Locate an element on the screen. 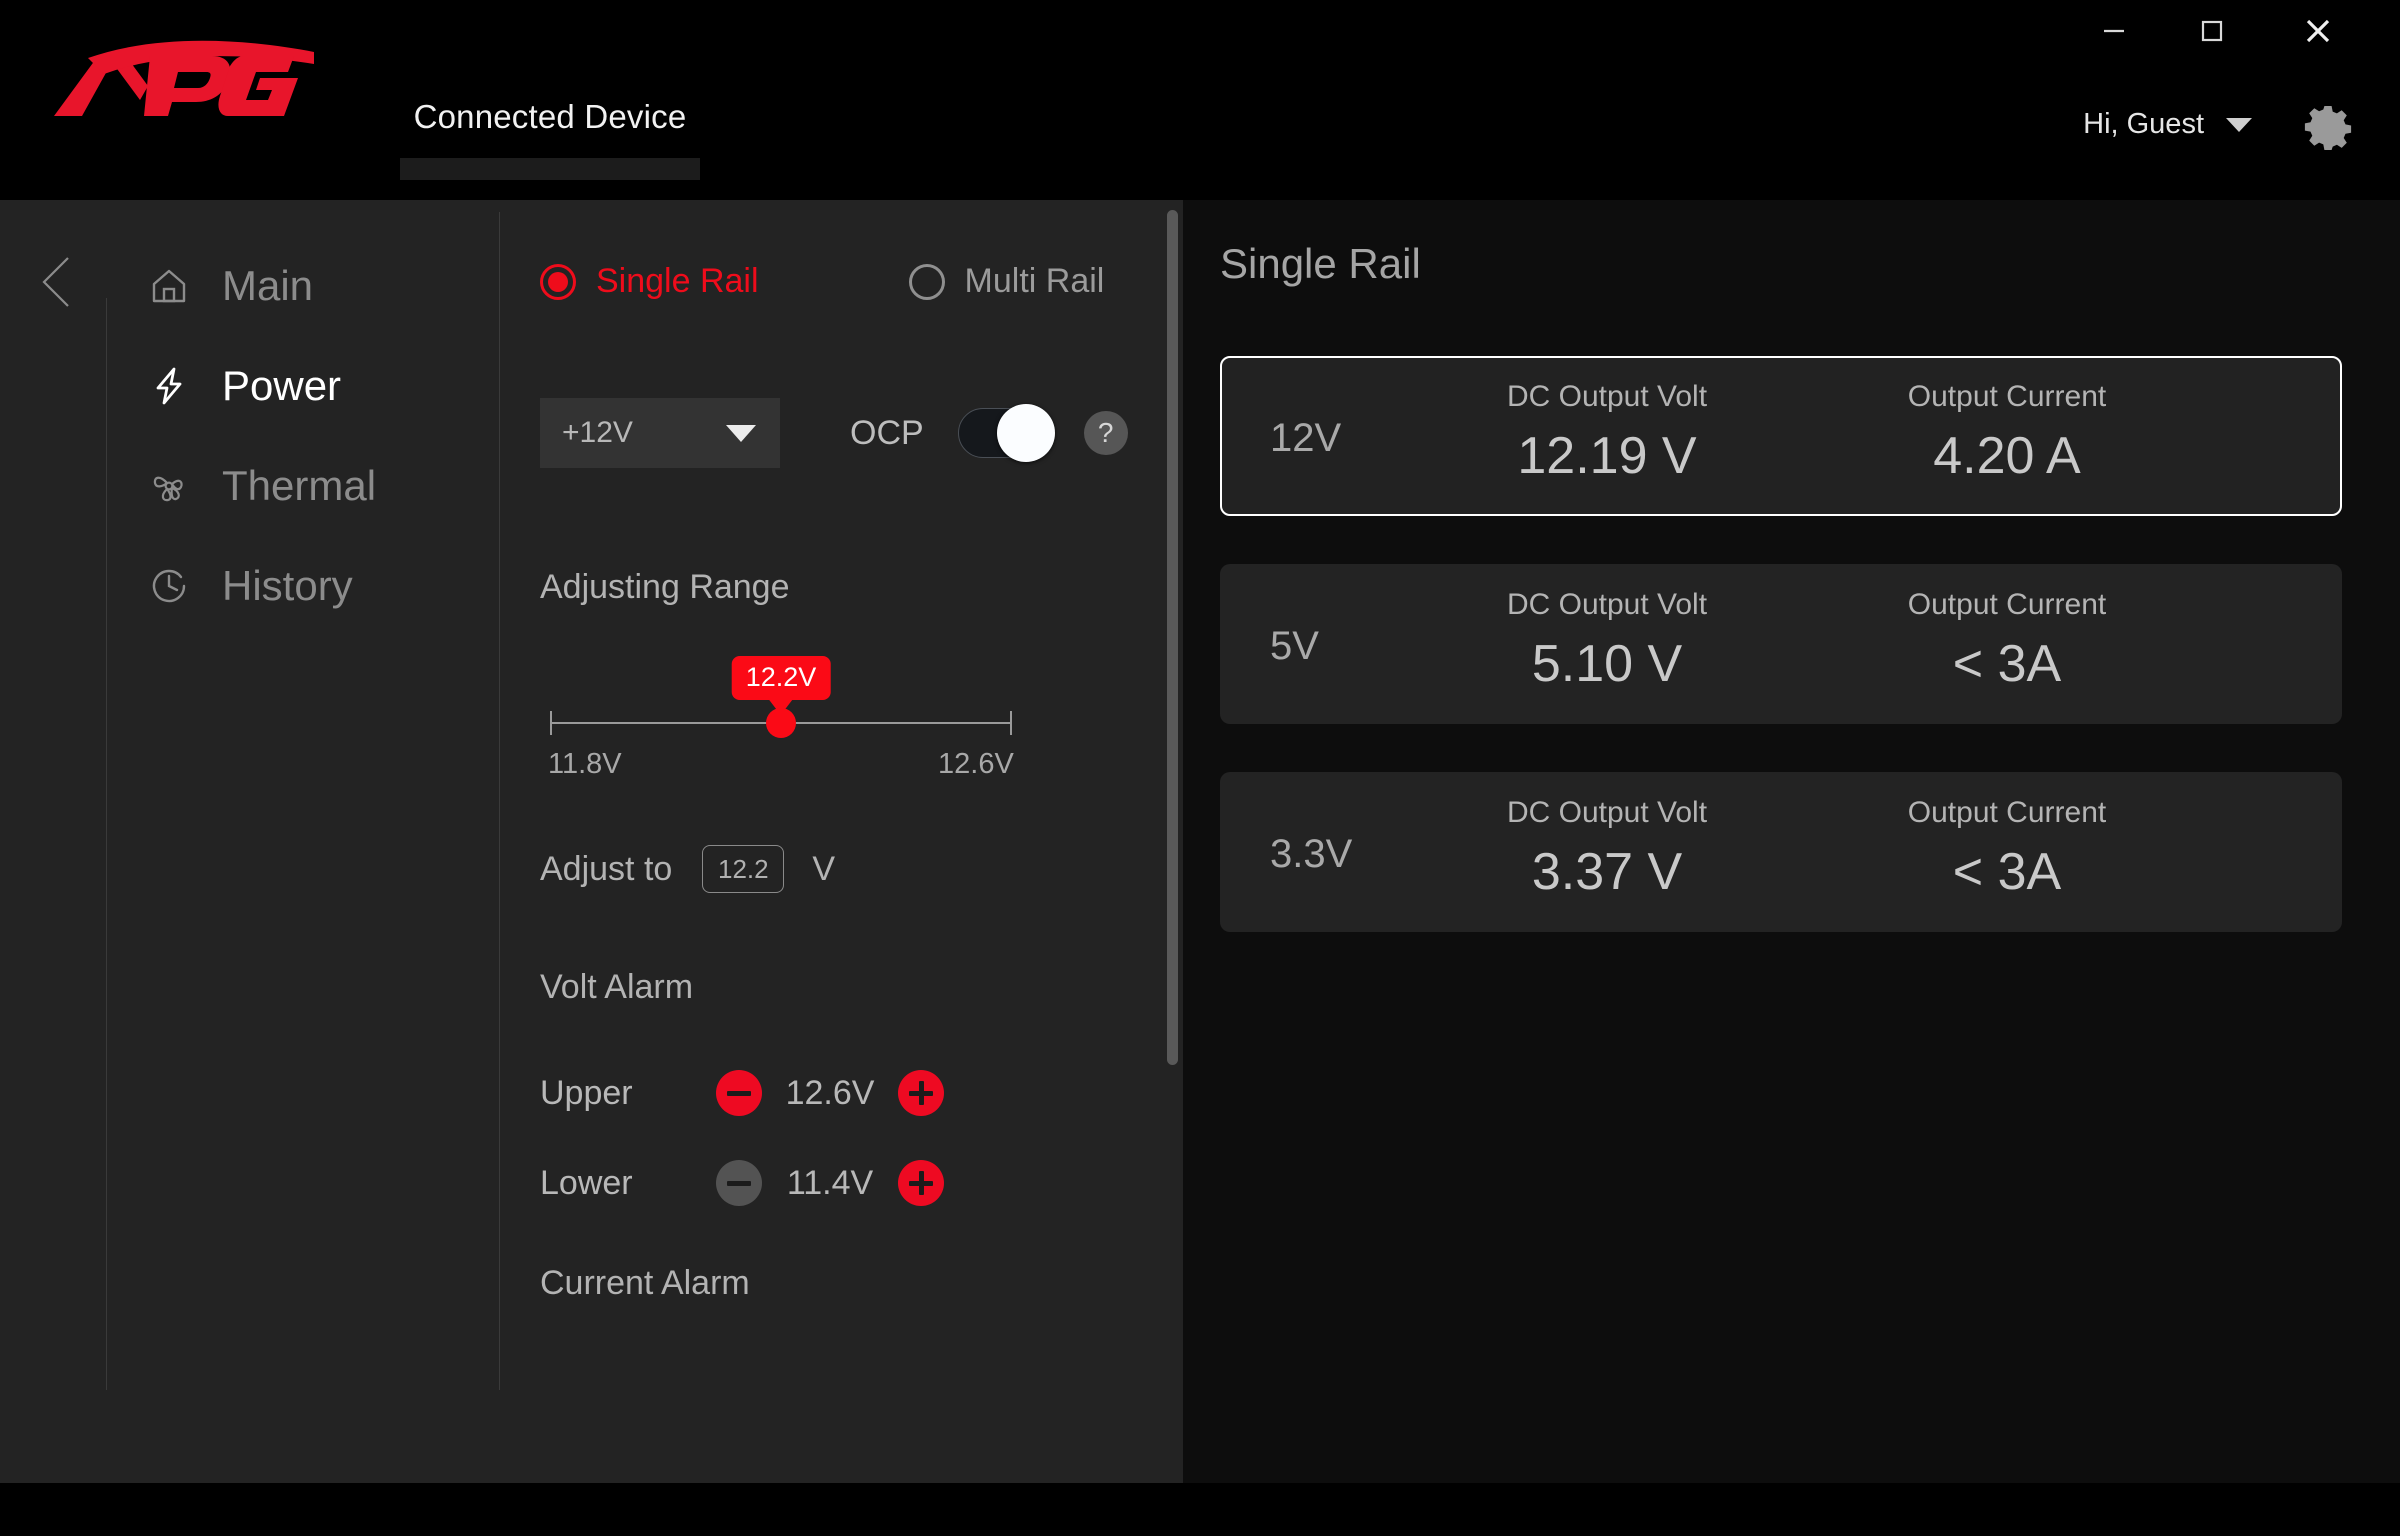  dc-output-volt-column: DC Output Volt 12.19 V is located at coordinates (1607, 433).